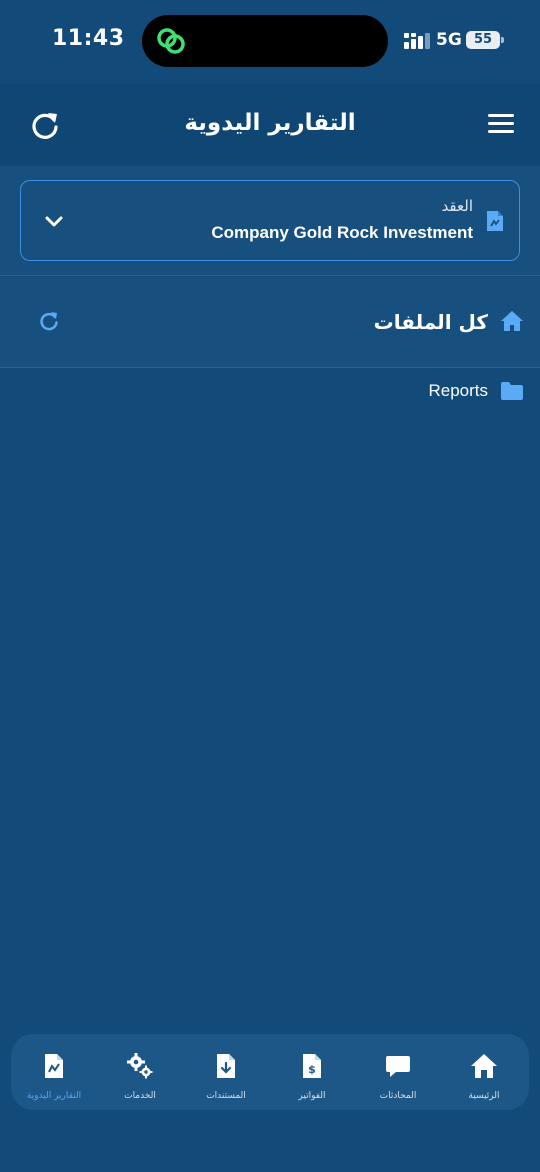  I want to click on document-download-icon, so click(226, 1066).